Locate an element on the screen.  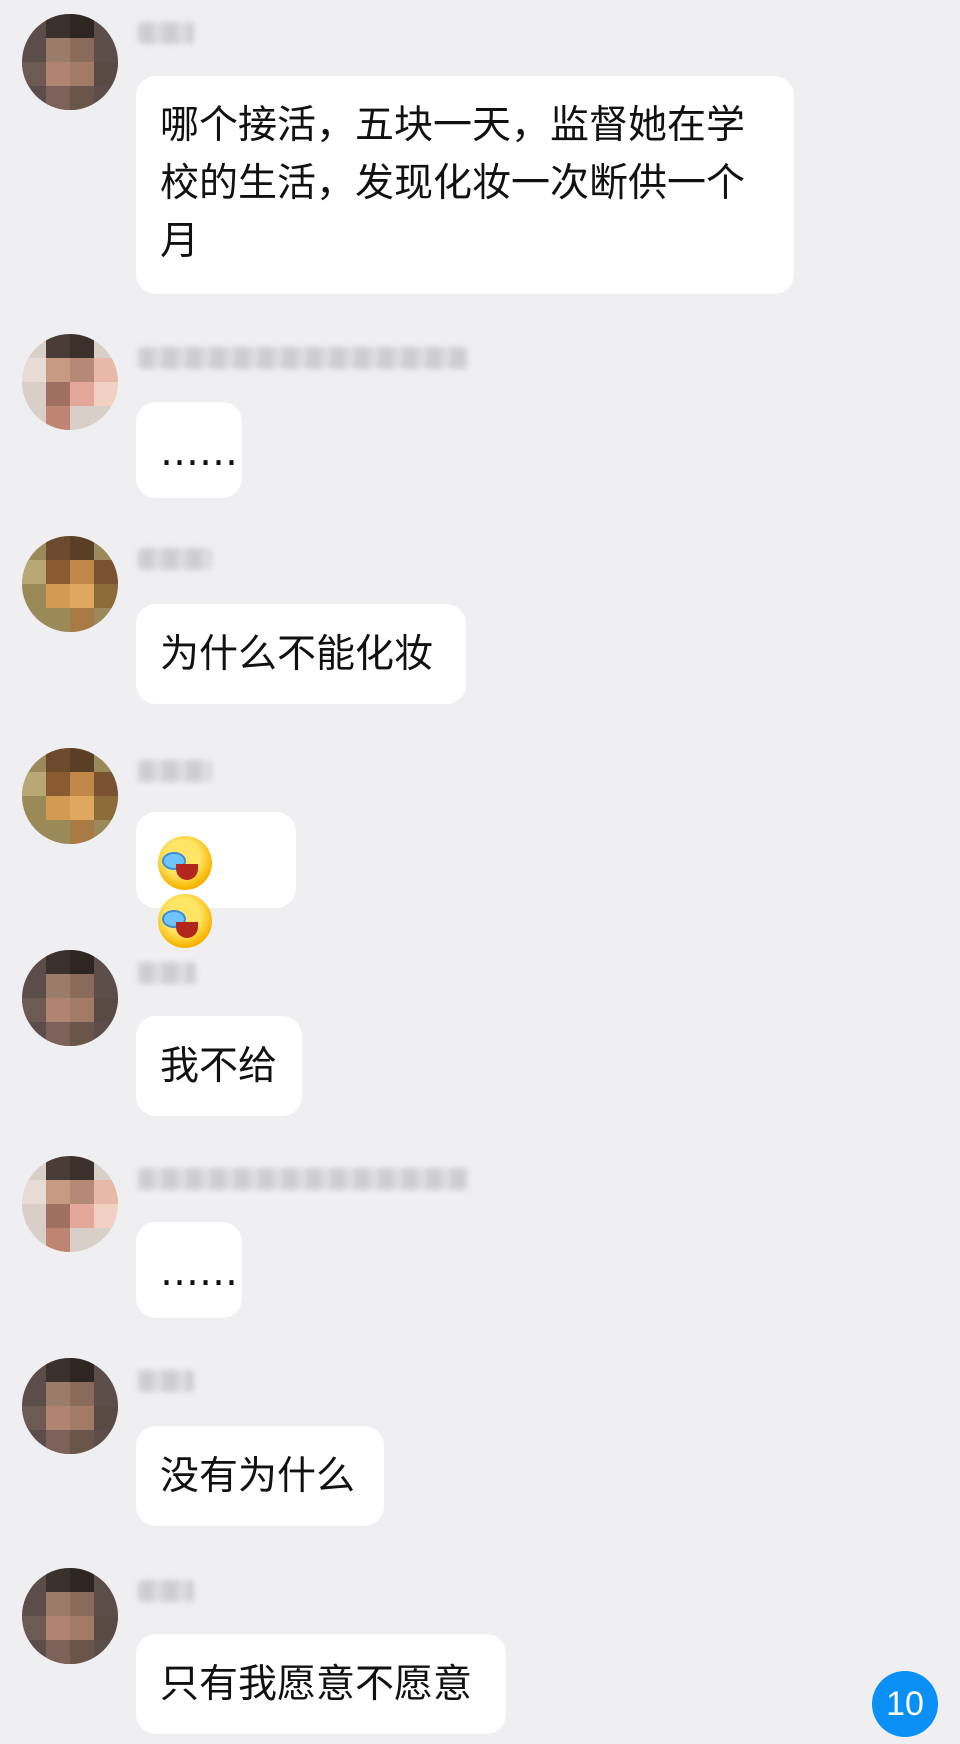
message-bubble: 为什么不能化妆 is located at coordinates (301, 654).